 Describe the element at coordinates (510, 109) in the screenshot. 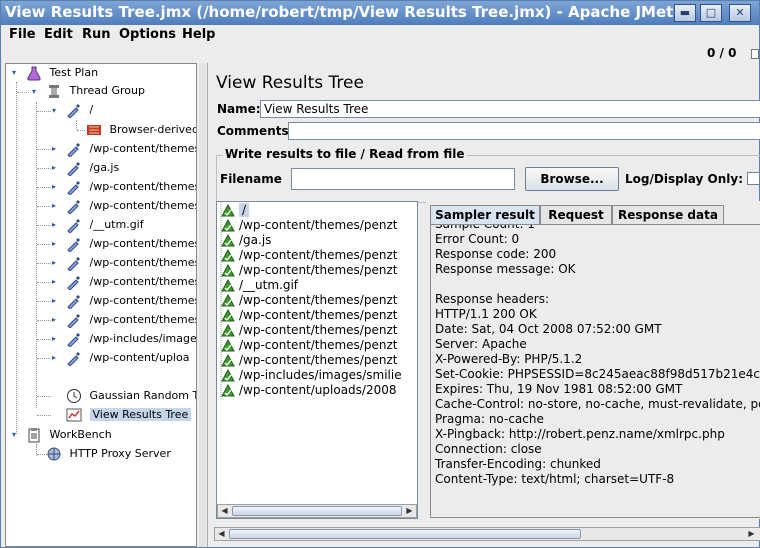

I see `name-field: View Results Tree` at that location.